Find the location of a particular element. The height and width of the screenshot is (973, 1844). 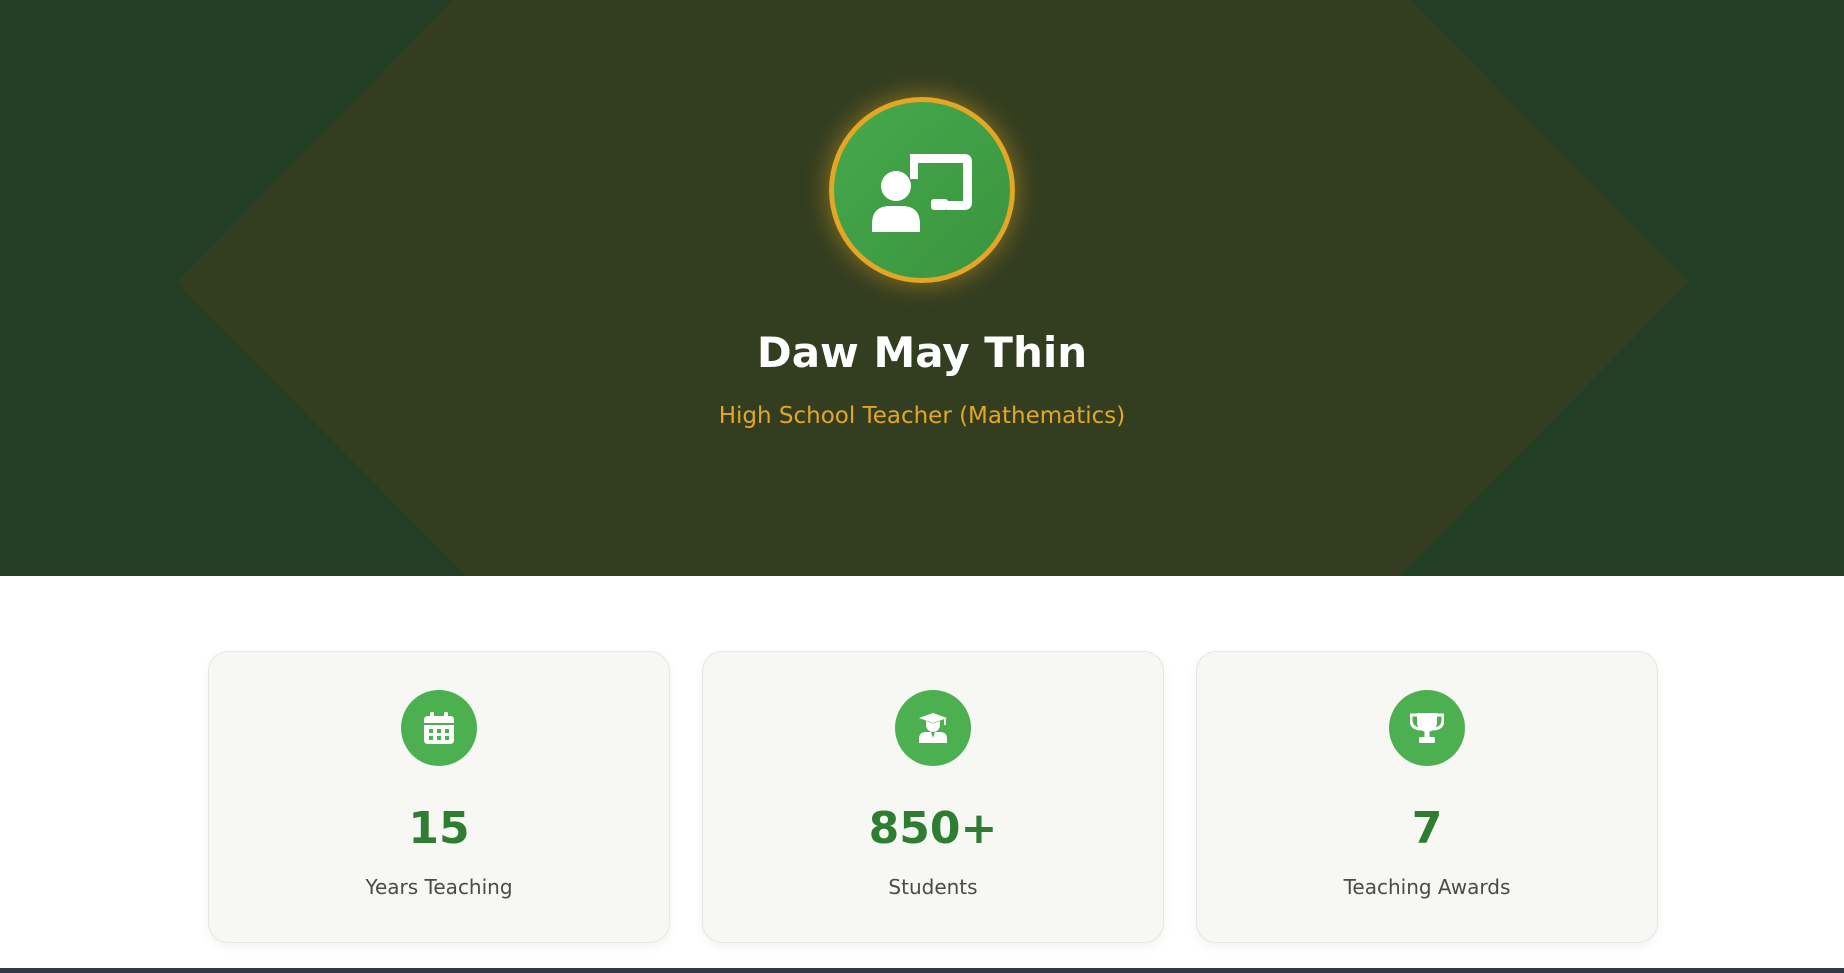

bottom-edge-bar is located at coordinates (922, 970).